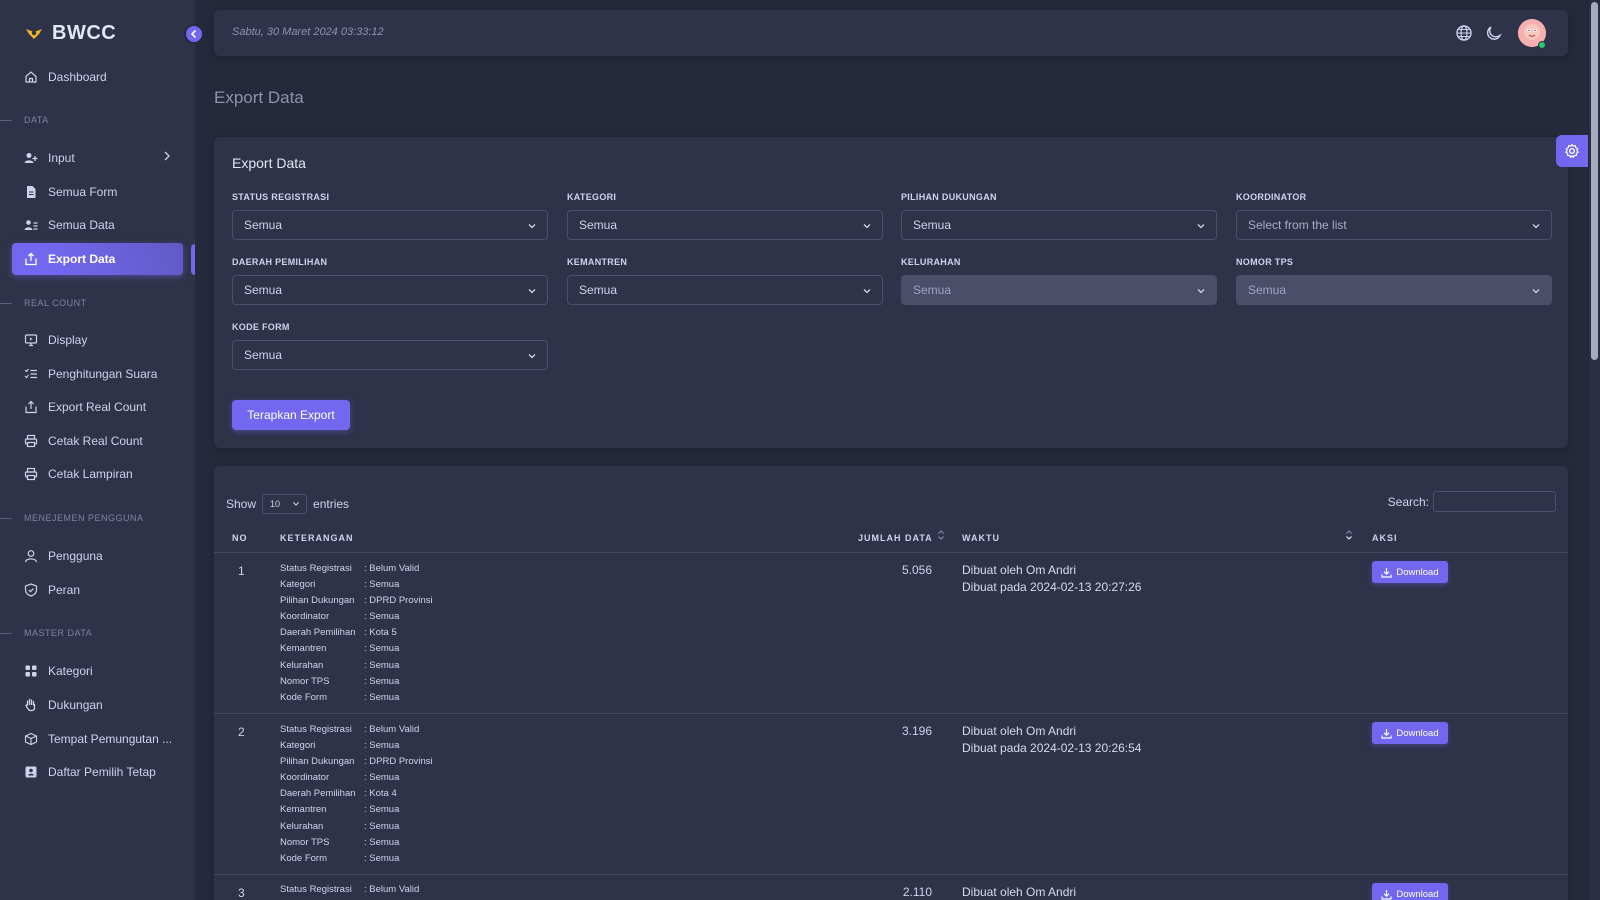 Image resolution: width=1600 pixels, height=900 pixels. I want to click on column-header-jumlah-data: JUMLAH DATA, so click(895, 538).